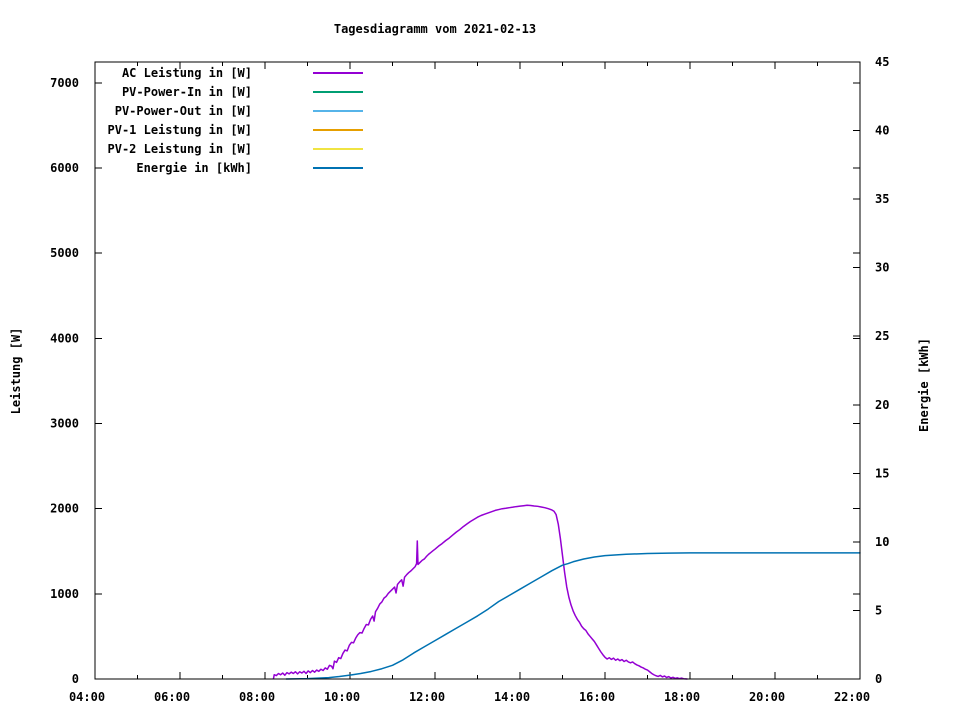 This screenshot has height=720, width=960. I want to click on x-tick-label: 08:00, so click(257, 697).